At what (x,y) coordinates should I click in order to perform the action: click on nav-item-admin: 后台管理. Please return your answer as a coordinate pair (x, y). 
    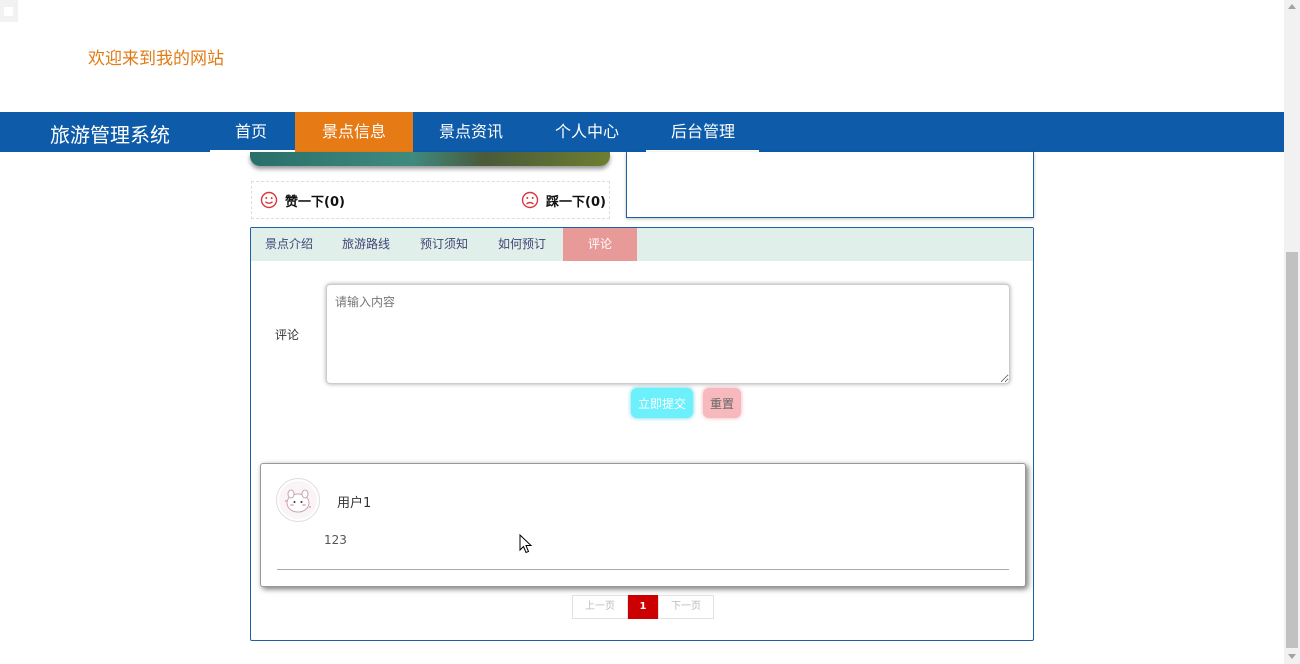
    Looking at the image, I should click on (703, 132).